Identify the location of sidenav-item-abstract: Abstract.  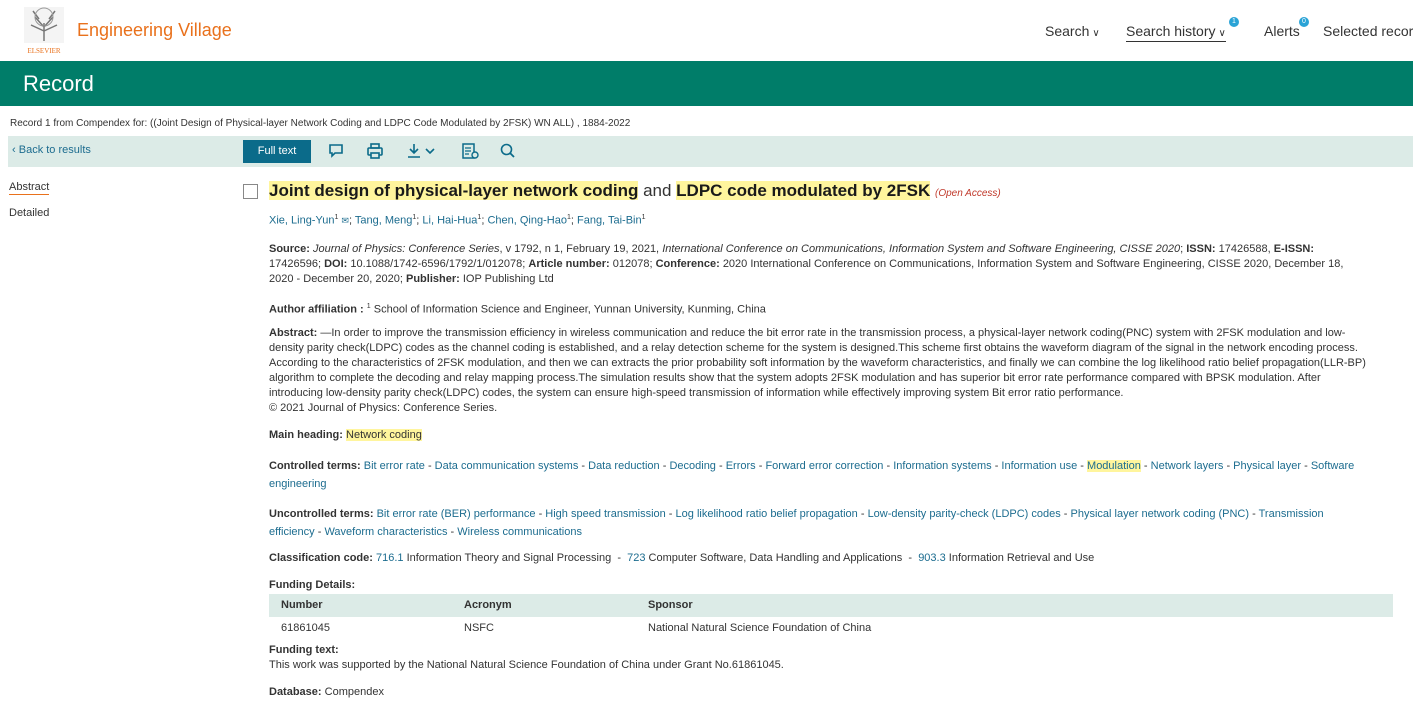
(29, 194).